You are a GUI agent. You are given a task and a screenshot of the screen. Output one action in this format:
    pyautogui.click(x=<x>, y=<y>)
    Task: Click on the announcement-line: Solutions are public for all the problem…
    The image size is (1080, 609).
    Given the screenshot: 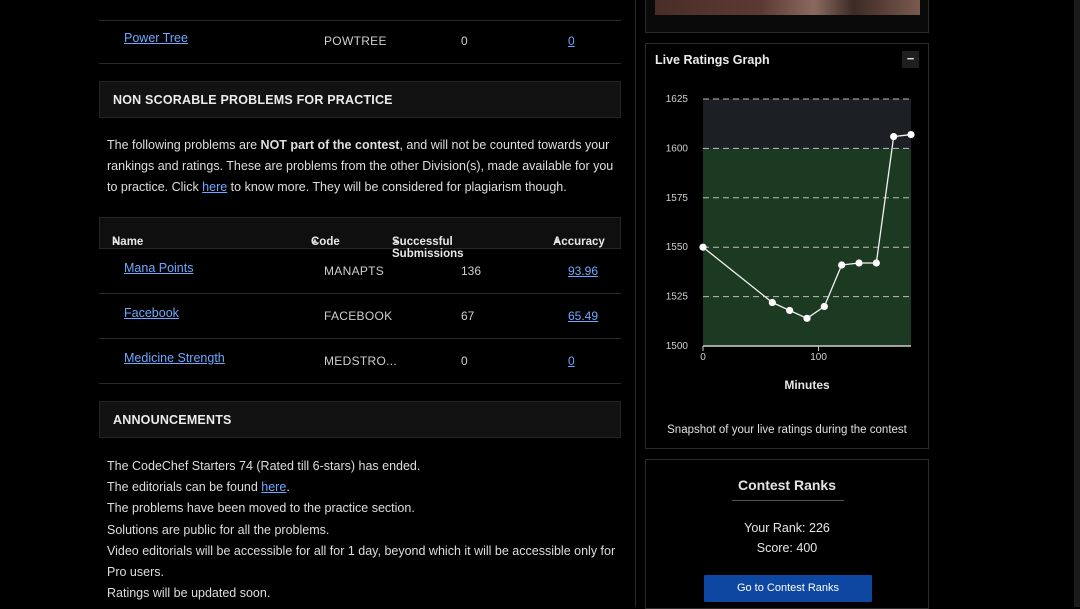 What is the action you would take?
    pyautogui.click(x=218, y=529)
    